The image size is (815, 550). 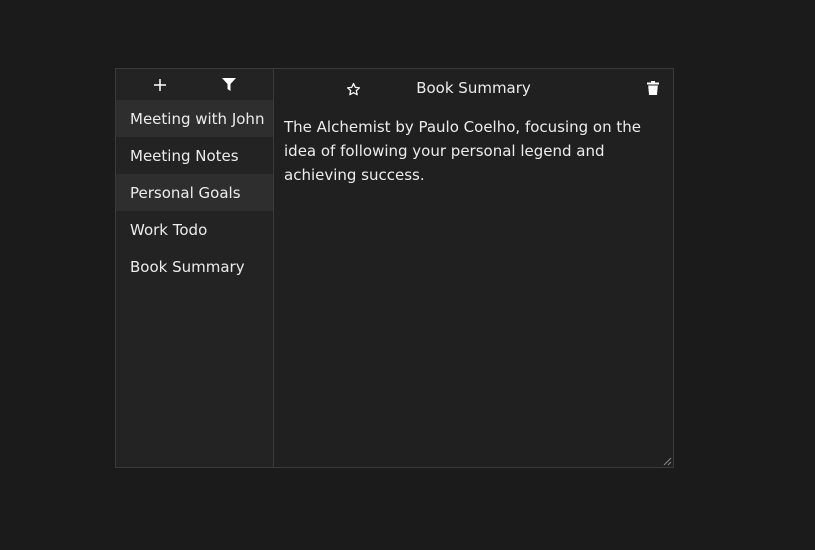 I want to click on note-item: Personal Goals, so click(x=194, y=192).